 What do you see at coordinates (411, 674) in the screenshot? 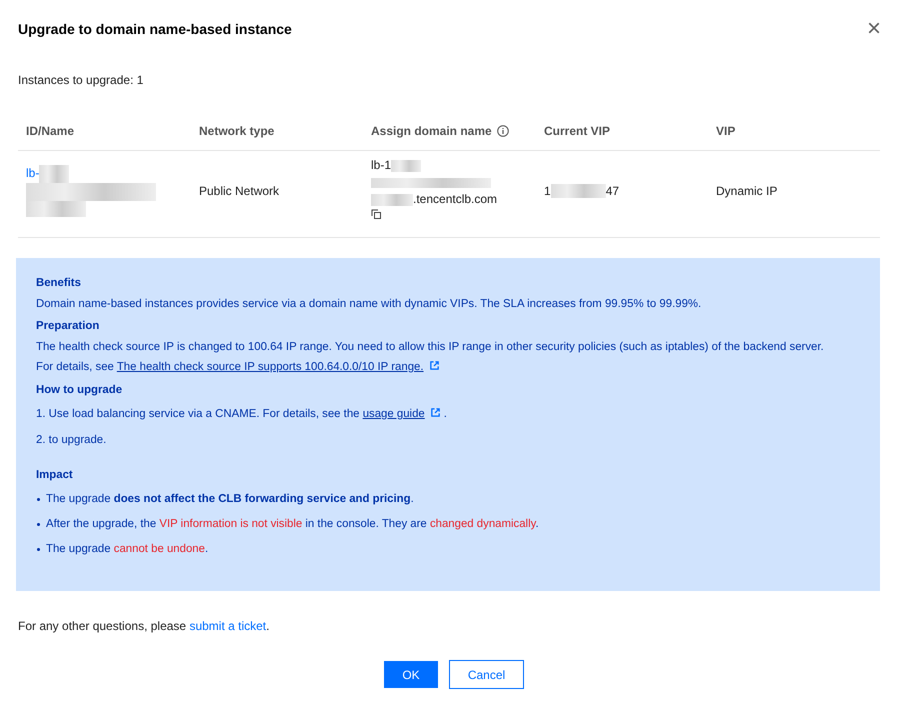
I see `ok-button: OK` at bounding box center [411, 674].